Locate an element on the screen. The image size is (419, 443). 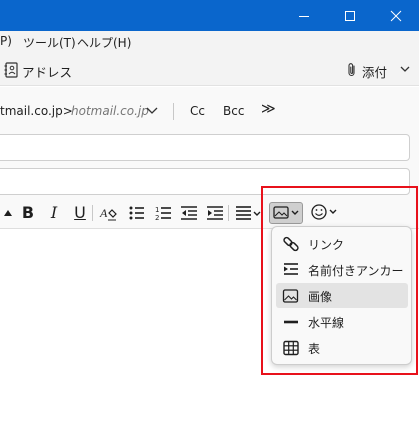
from-identity: hotmail.co.jp is located at coordinates (110, 111).